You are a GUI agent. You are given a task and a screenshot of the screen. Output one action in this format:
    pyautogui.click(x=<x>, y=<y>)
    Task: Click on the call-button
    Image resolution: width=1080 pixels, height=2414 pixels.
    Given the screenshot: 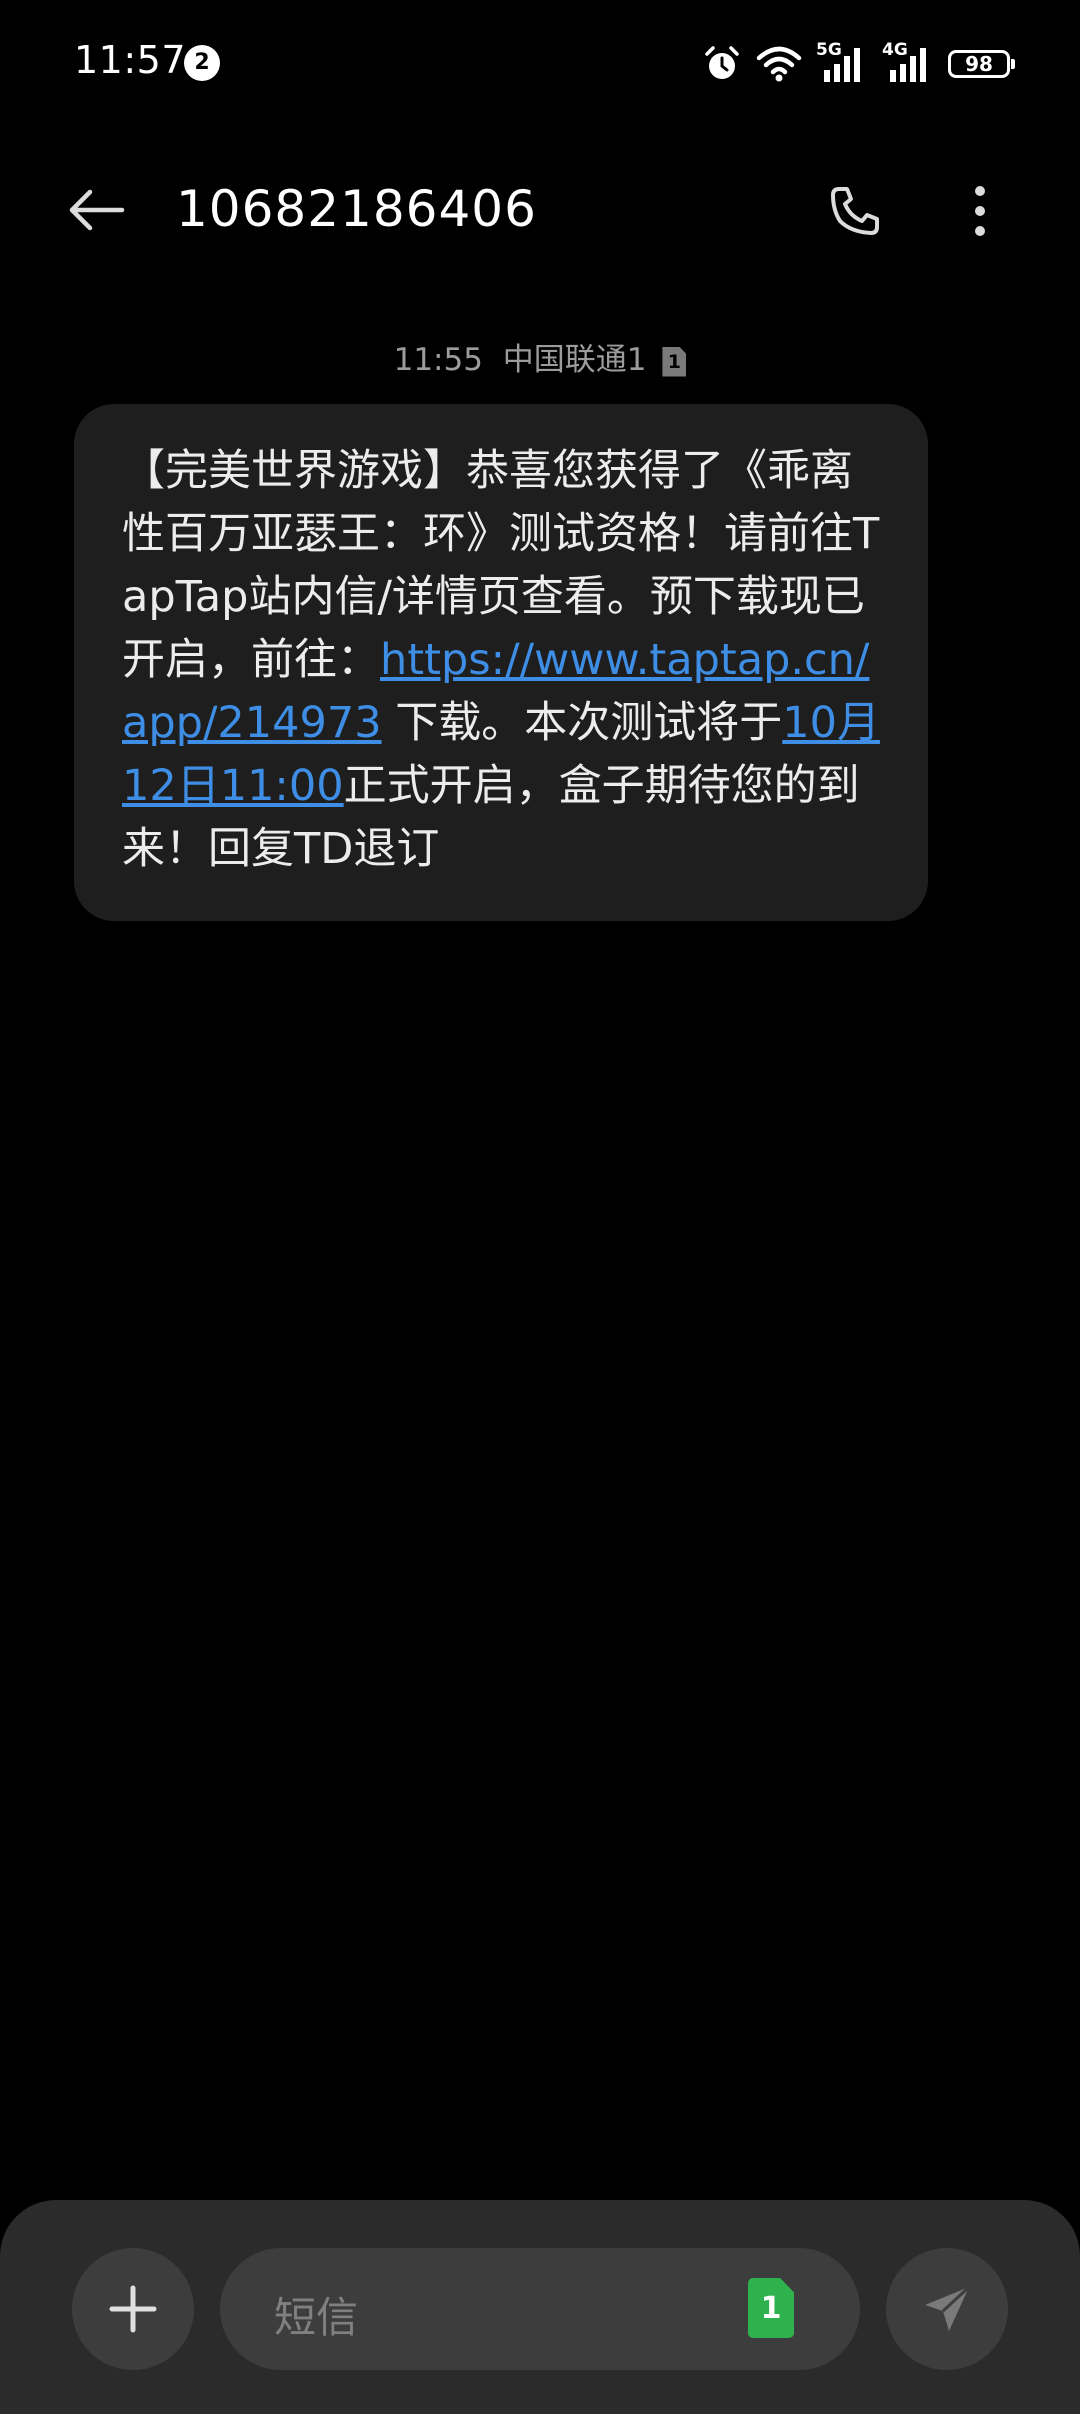 What is the action you would take?
    pyautogui.click(x=855, y=211)
    